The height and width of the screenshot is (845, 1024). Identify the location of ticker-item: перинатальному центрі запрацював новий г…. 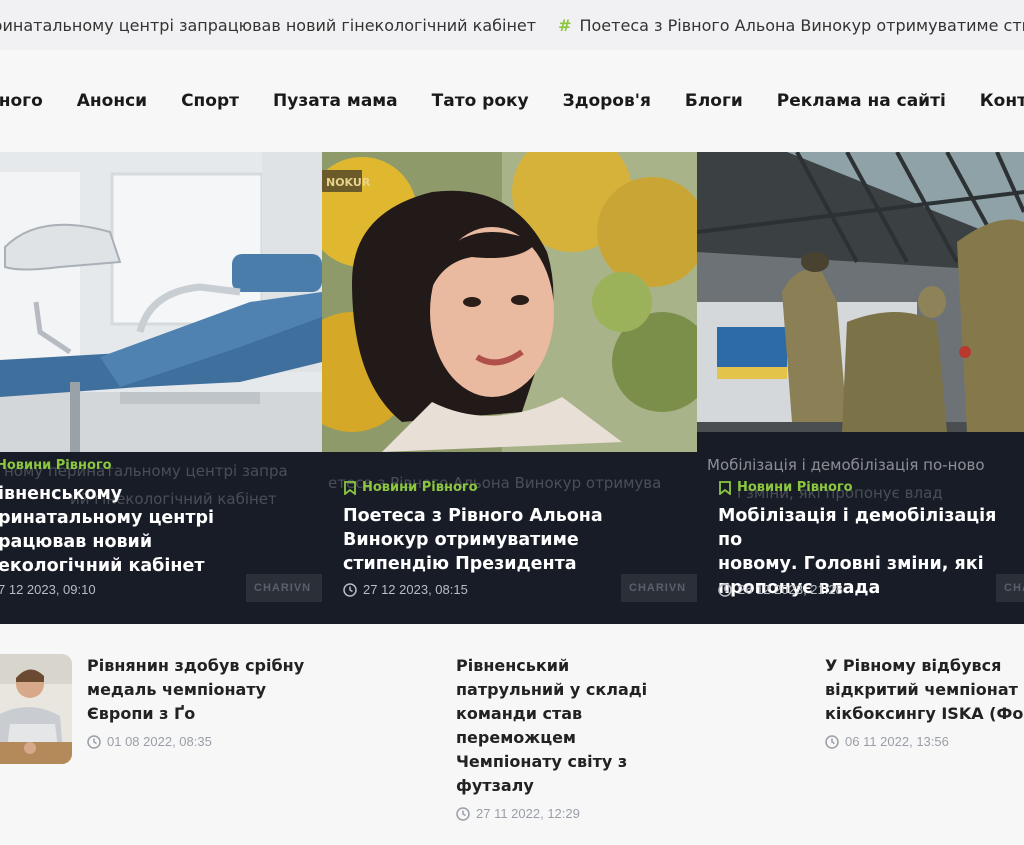
(268, 25).